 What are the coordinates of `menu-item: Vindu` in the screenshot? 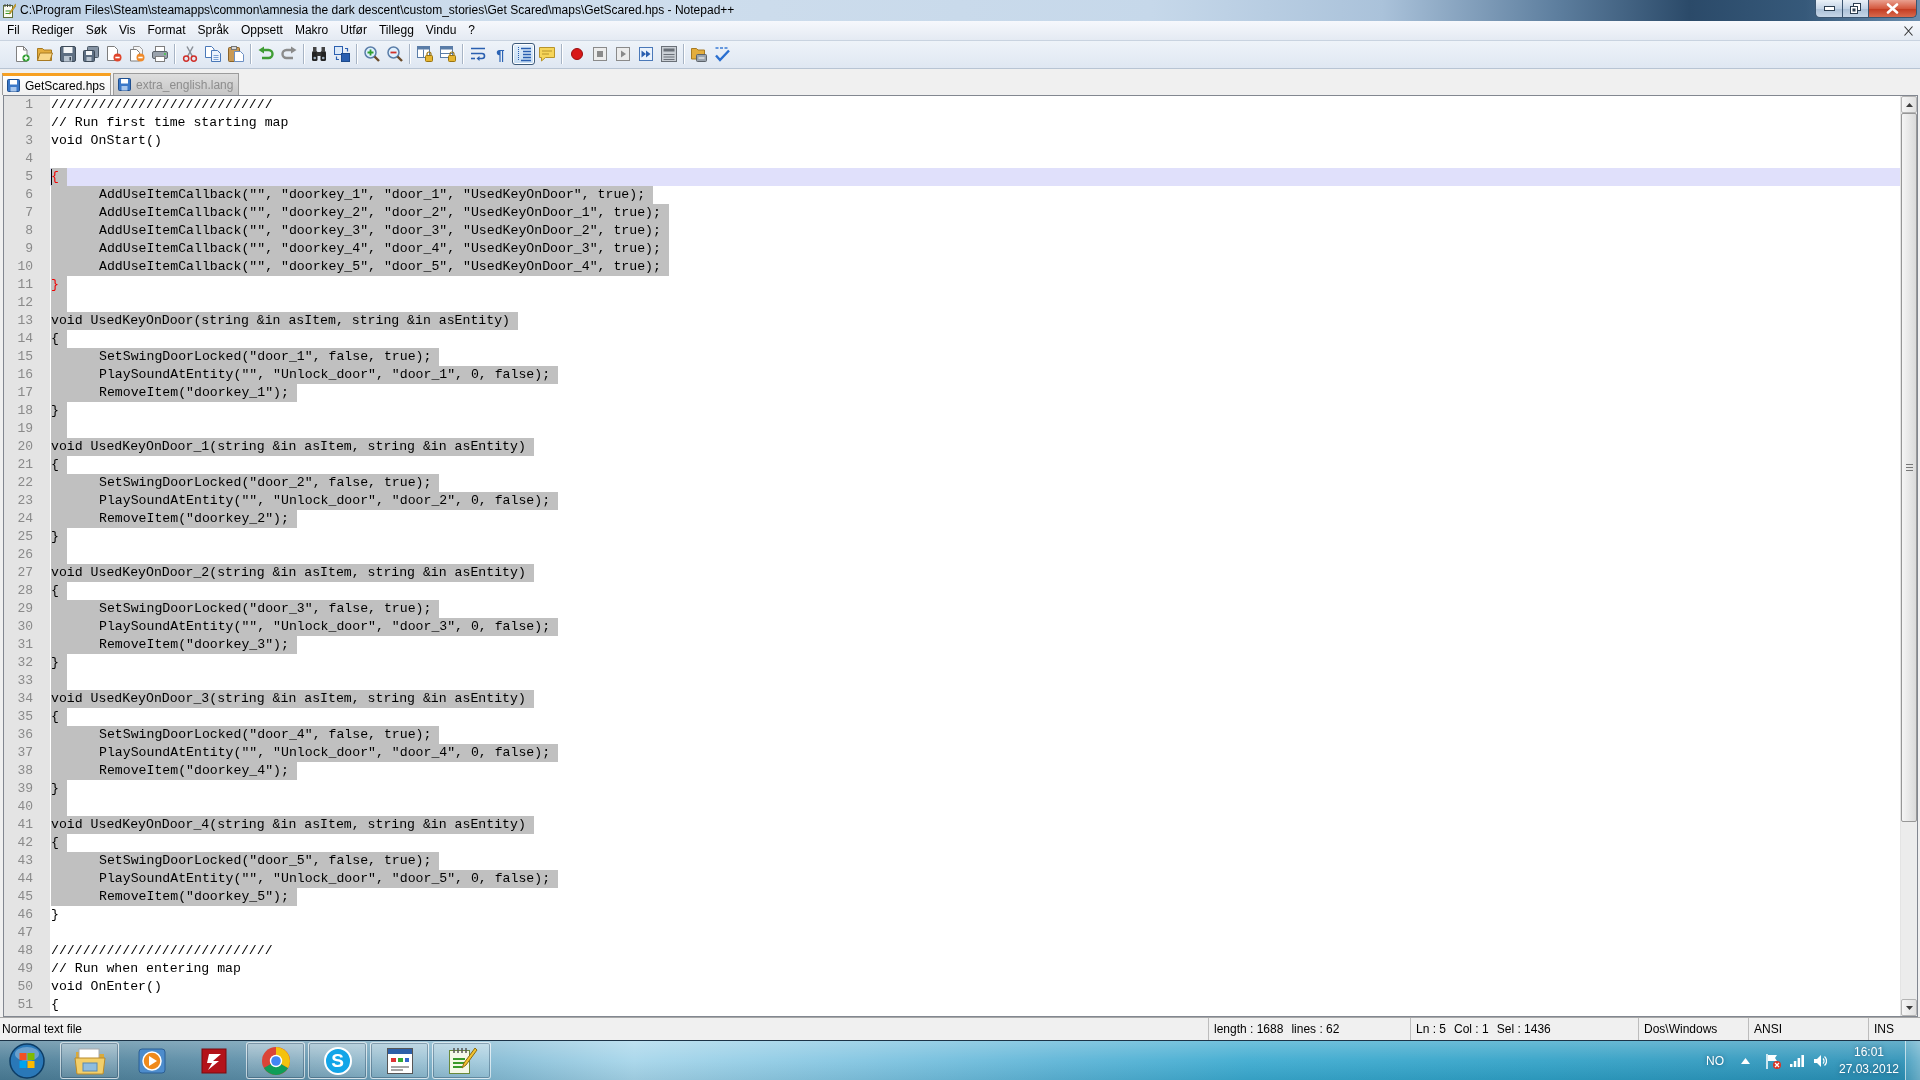 It's located at (441, 30).